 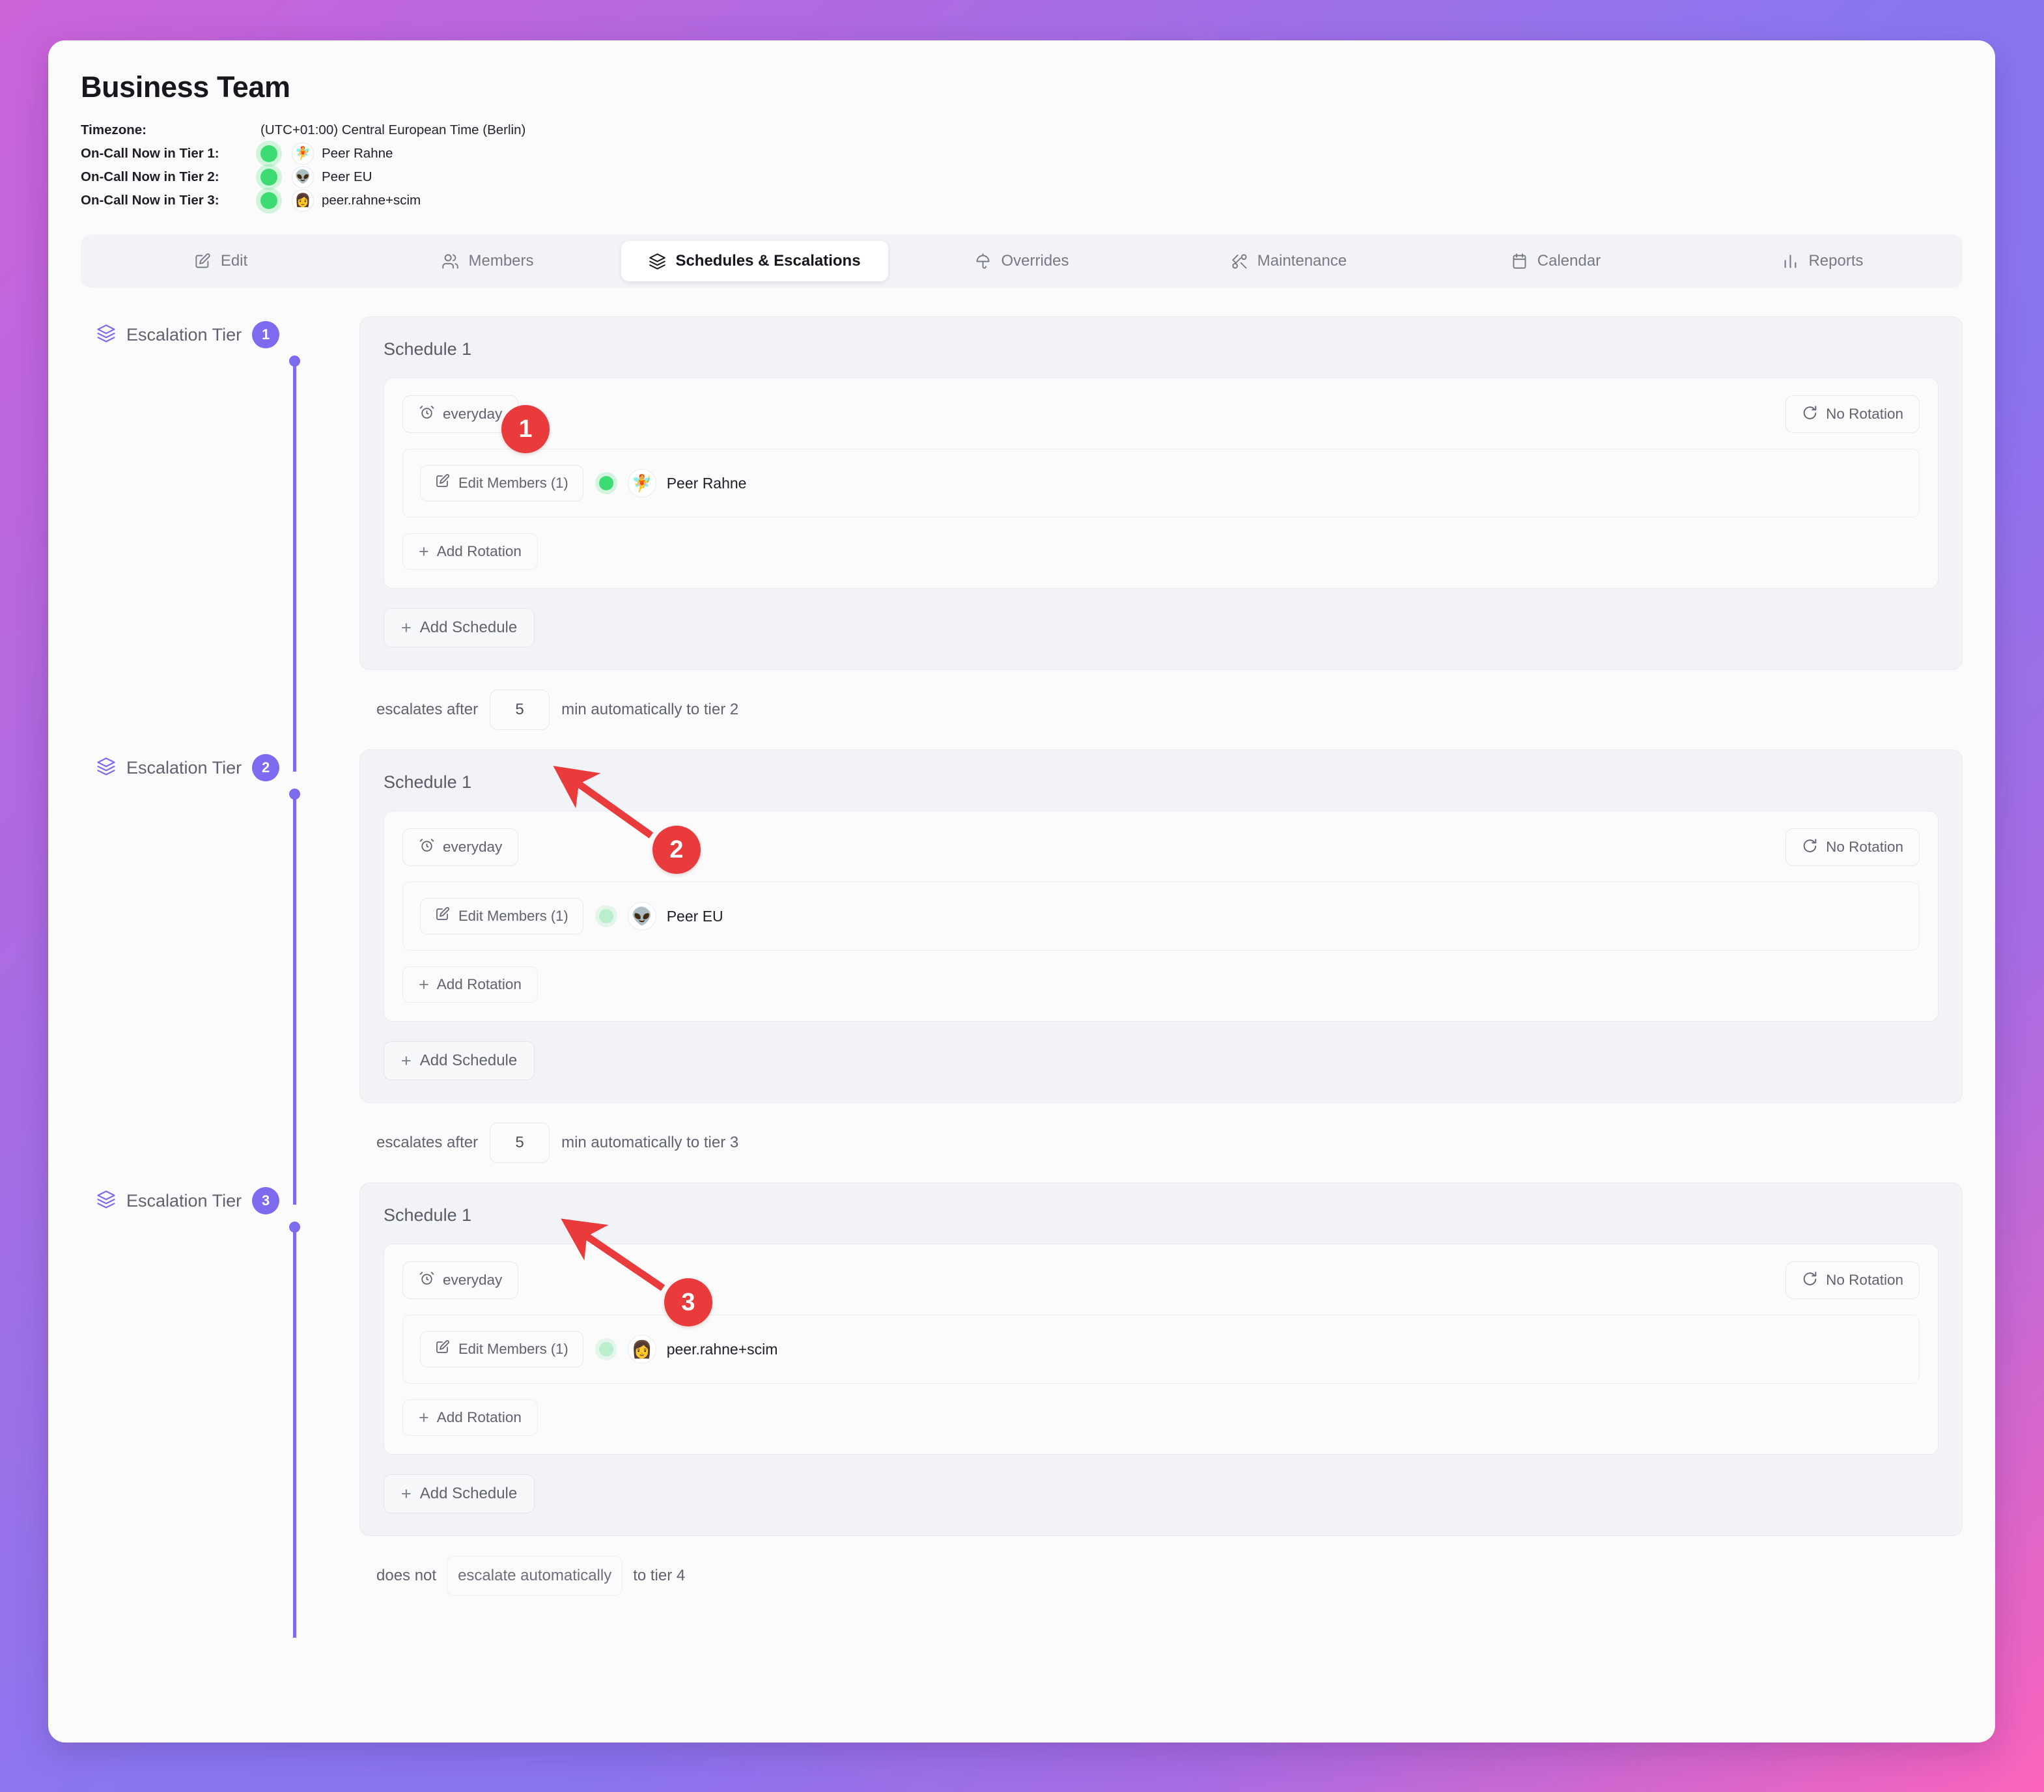 What do you see at coordinates (983, 261) in the screenshot?
I see `umbrella-icon` at bounding box center [983, 261].